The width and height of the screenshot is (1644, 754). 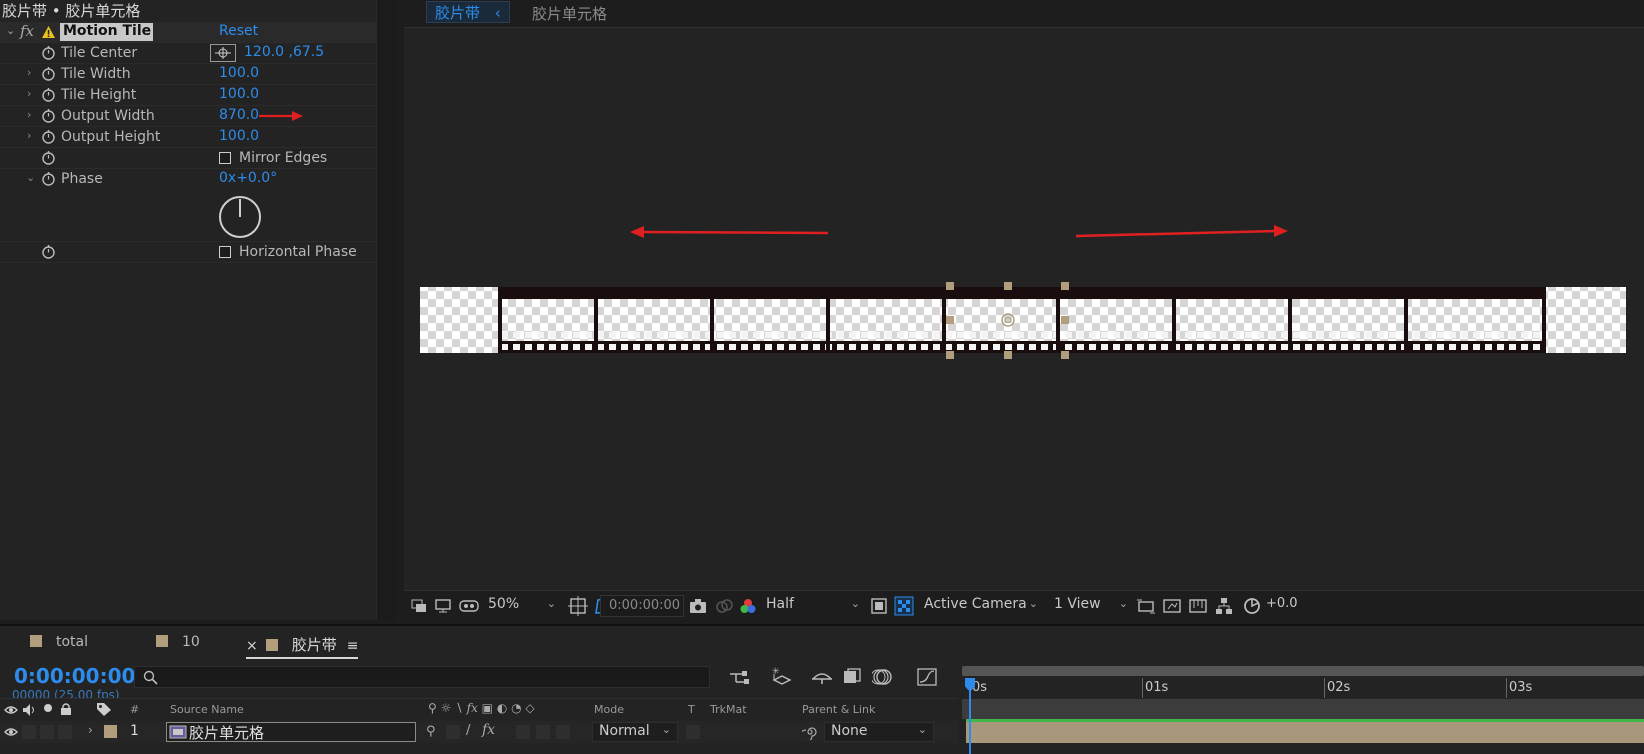 I want to click on ruler-tick, so click(x=1142, y=688).